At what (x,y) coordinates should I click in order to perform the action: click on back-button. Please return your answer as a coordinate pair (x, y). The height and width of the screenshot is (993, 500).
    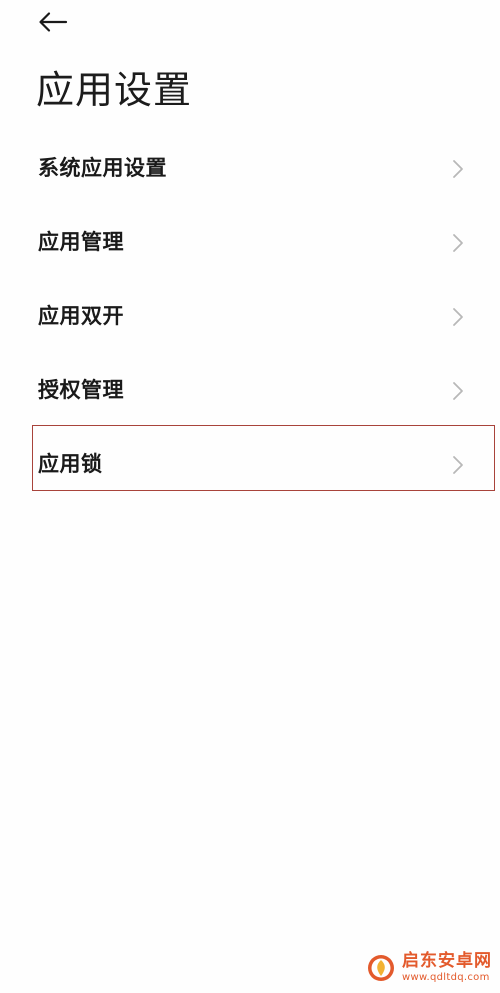
    Looking at the image, I should click on (54, 22).